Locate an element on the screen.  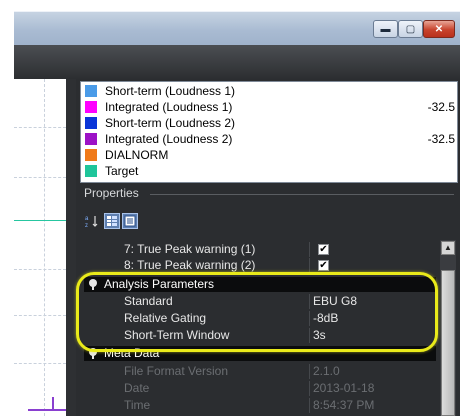
highlight-annotation is located at coordinates (257, 312).